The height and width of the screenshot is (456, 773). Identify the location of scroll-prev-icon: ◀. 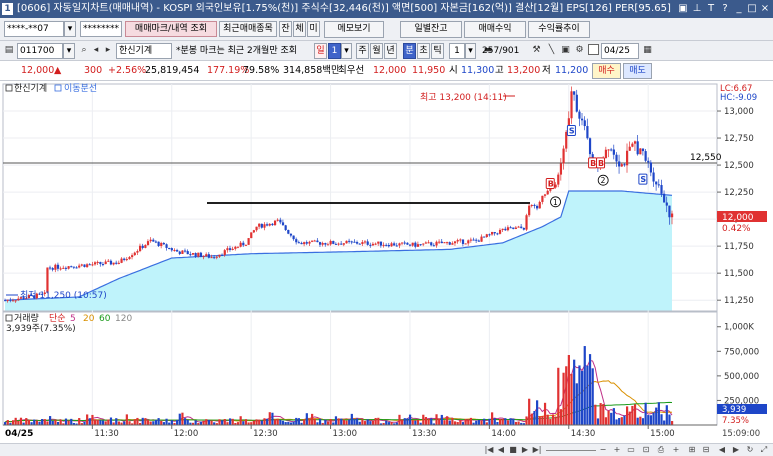
(501, 450).